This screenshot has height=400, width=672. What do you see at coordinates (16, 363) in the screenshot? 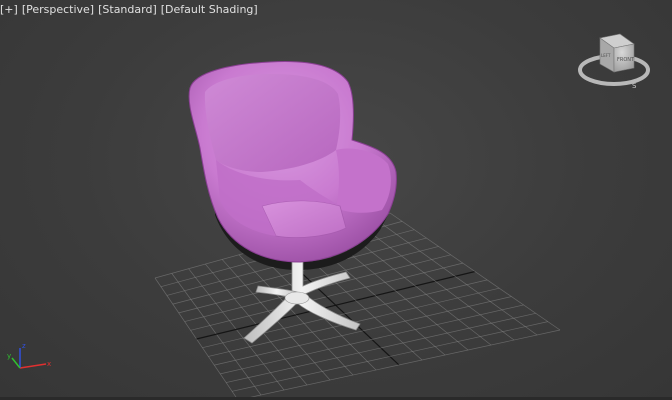
I see `axis-y-line` at bounding box center [16, 363].